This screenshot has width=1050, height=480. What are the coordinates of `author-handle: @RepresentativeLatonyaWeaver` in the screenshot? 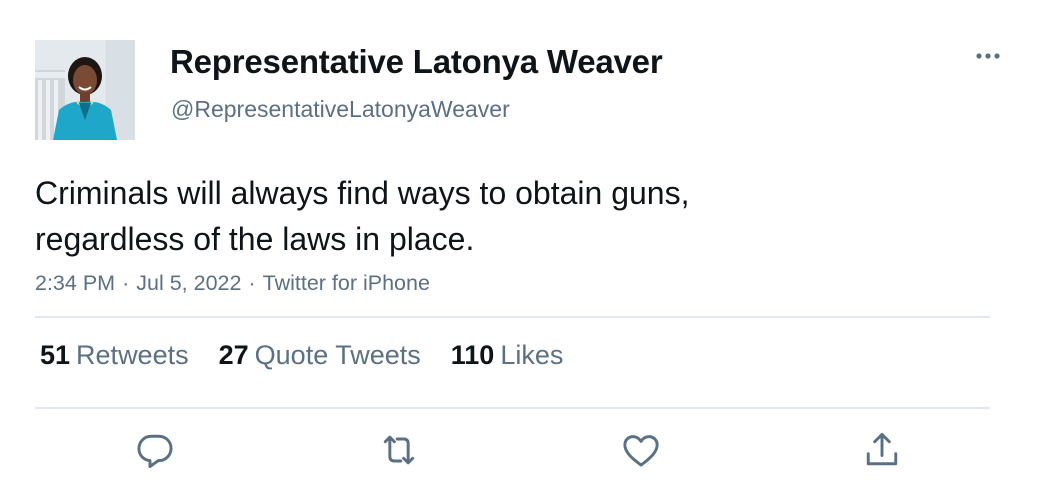 It's located at (340, 109).